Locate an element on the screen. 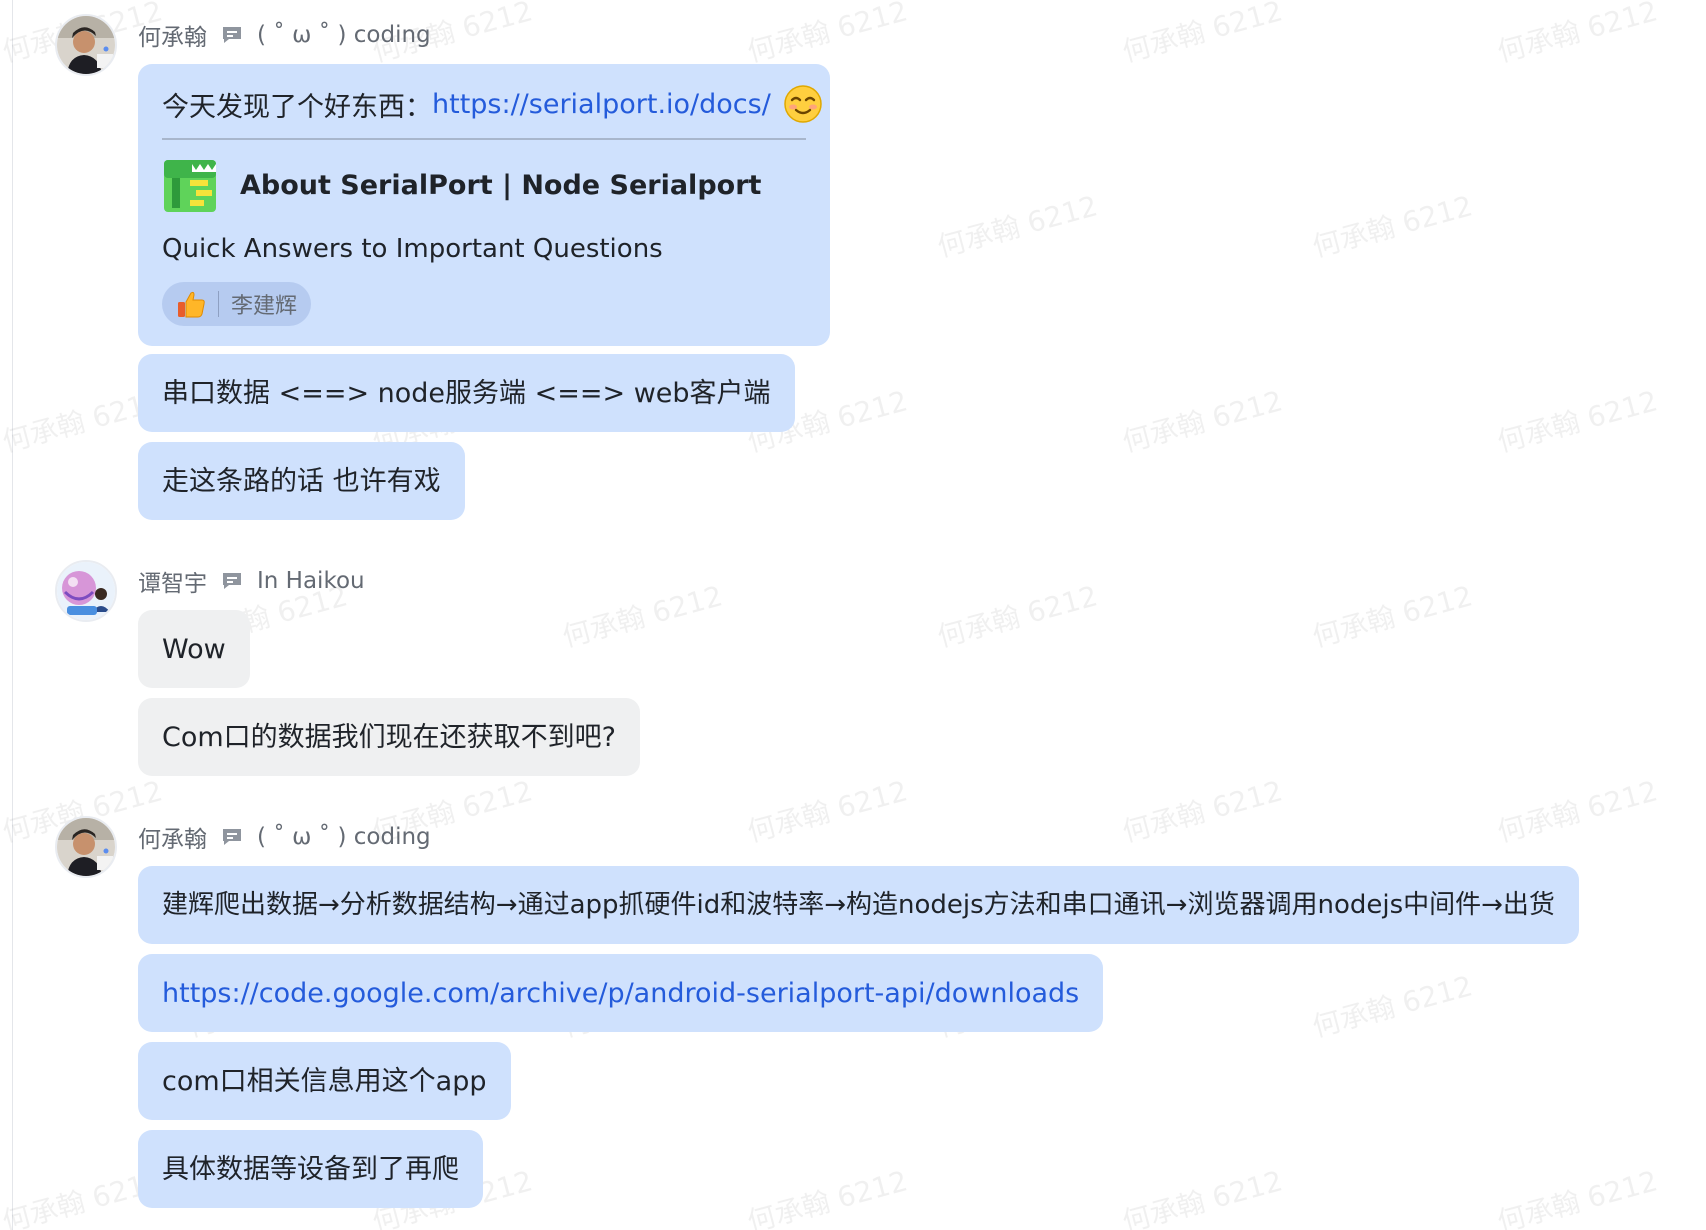  message-bubble: Com口的数据我们现在还获取不到吧? is located at coordinates (389, 737).